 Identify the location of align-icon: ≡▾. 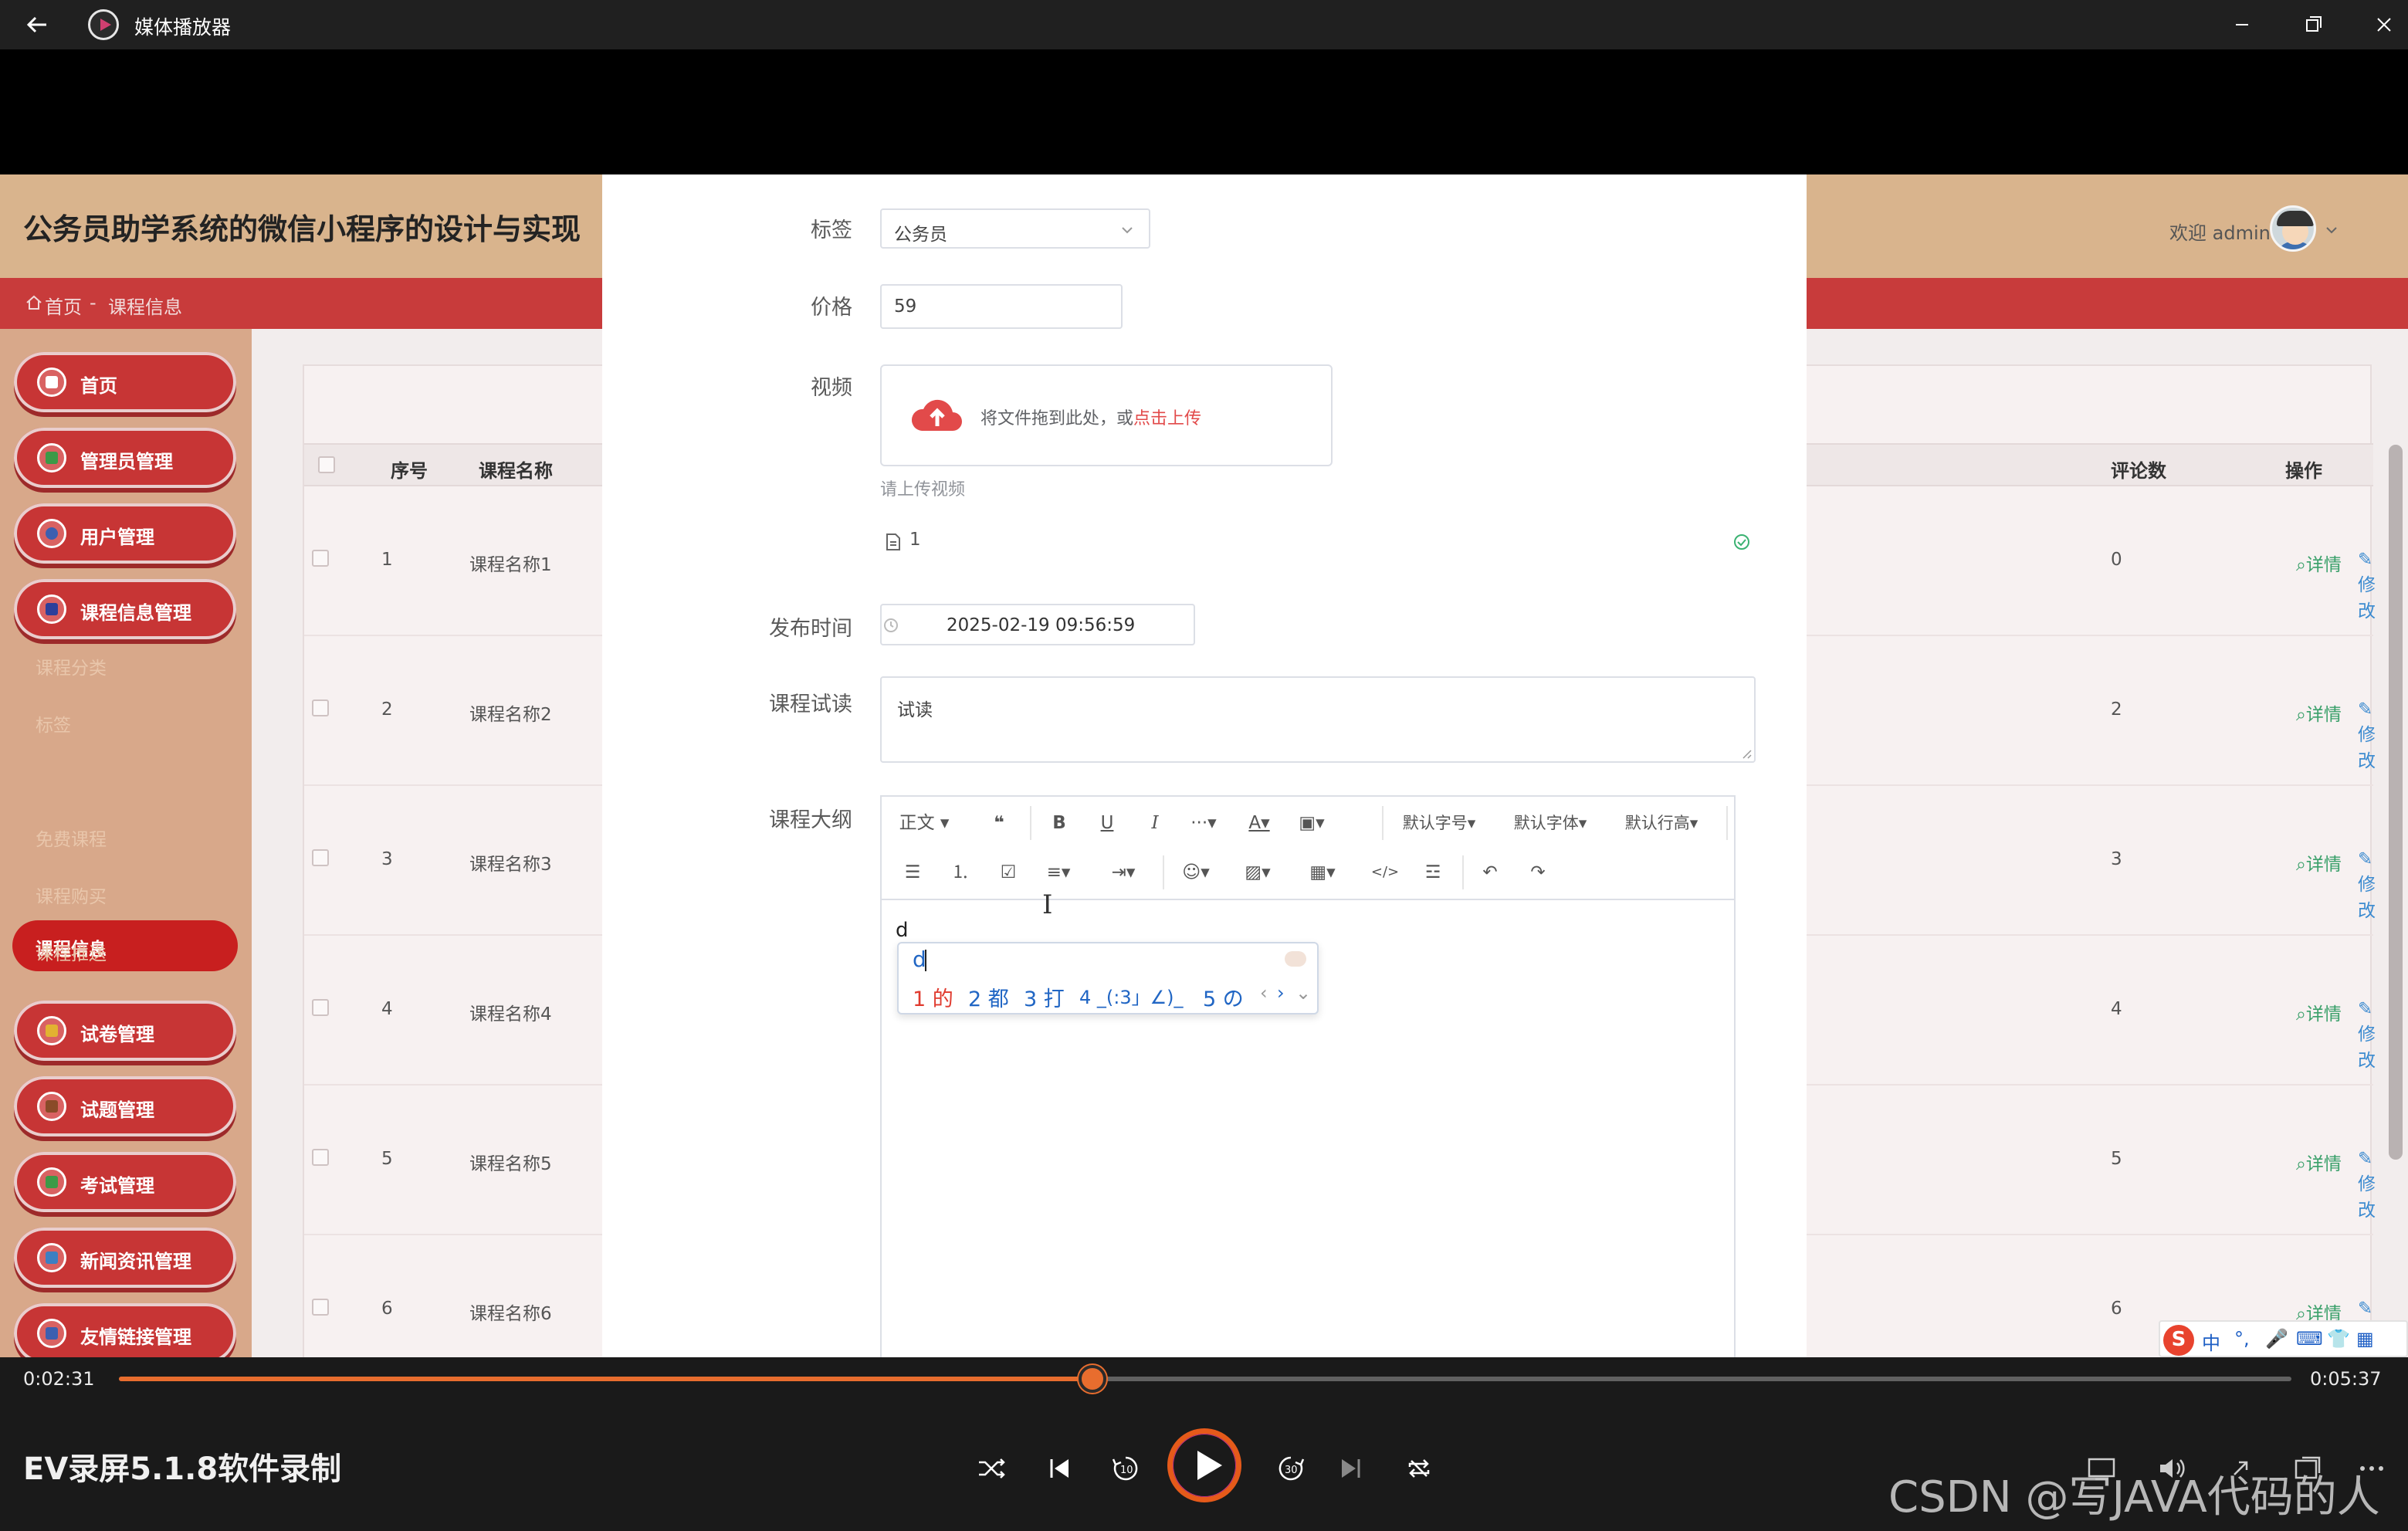
(1058, 872).